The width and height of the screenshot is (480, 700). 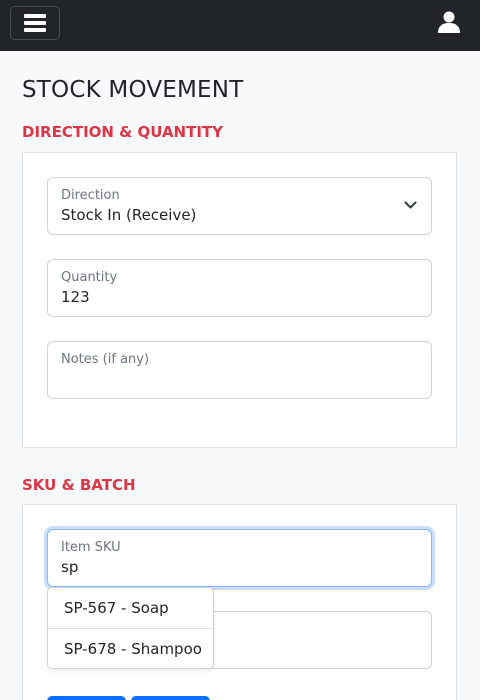 I want to click on suggestion-item: SP-567 - Soap, so click(x=130, y=608).